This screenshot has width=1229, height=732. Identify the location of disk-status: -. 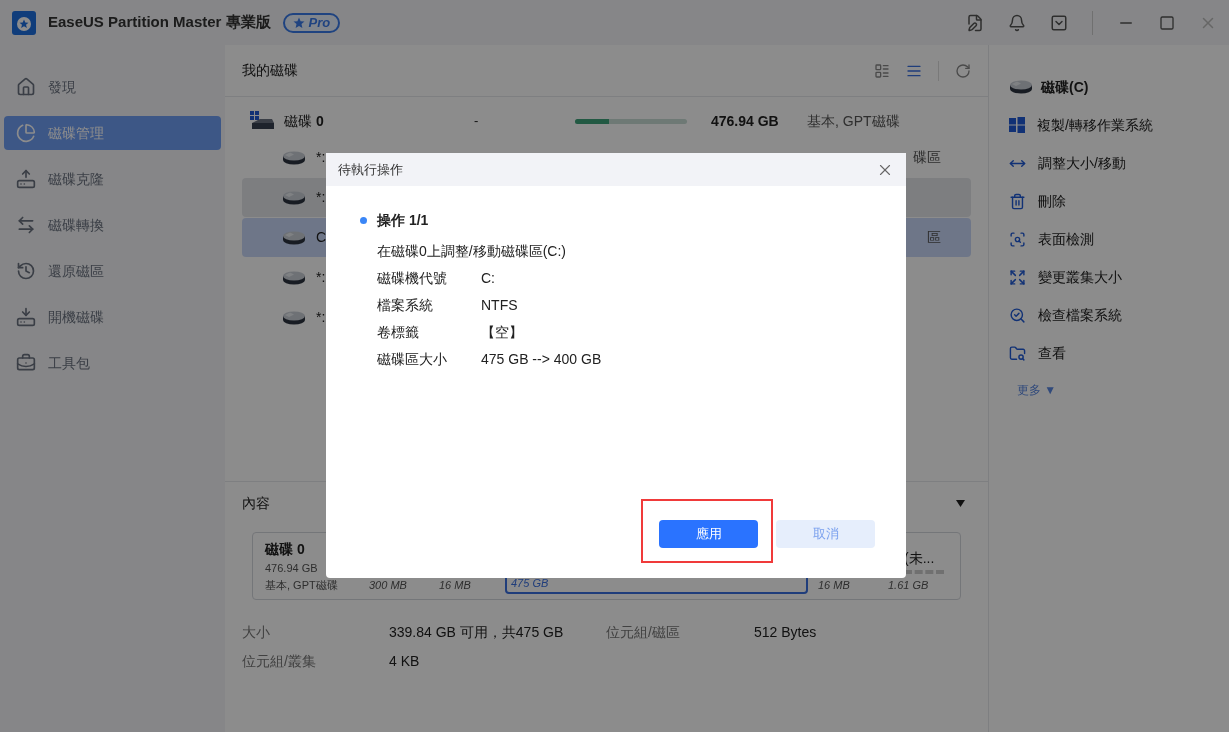
(477, 121).